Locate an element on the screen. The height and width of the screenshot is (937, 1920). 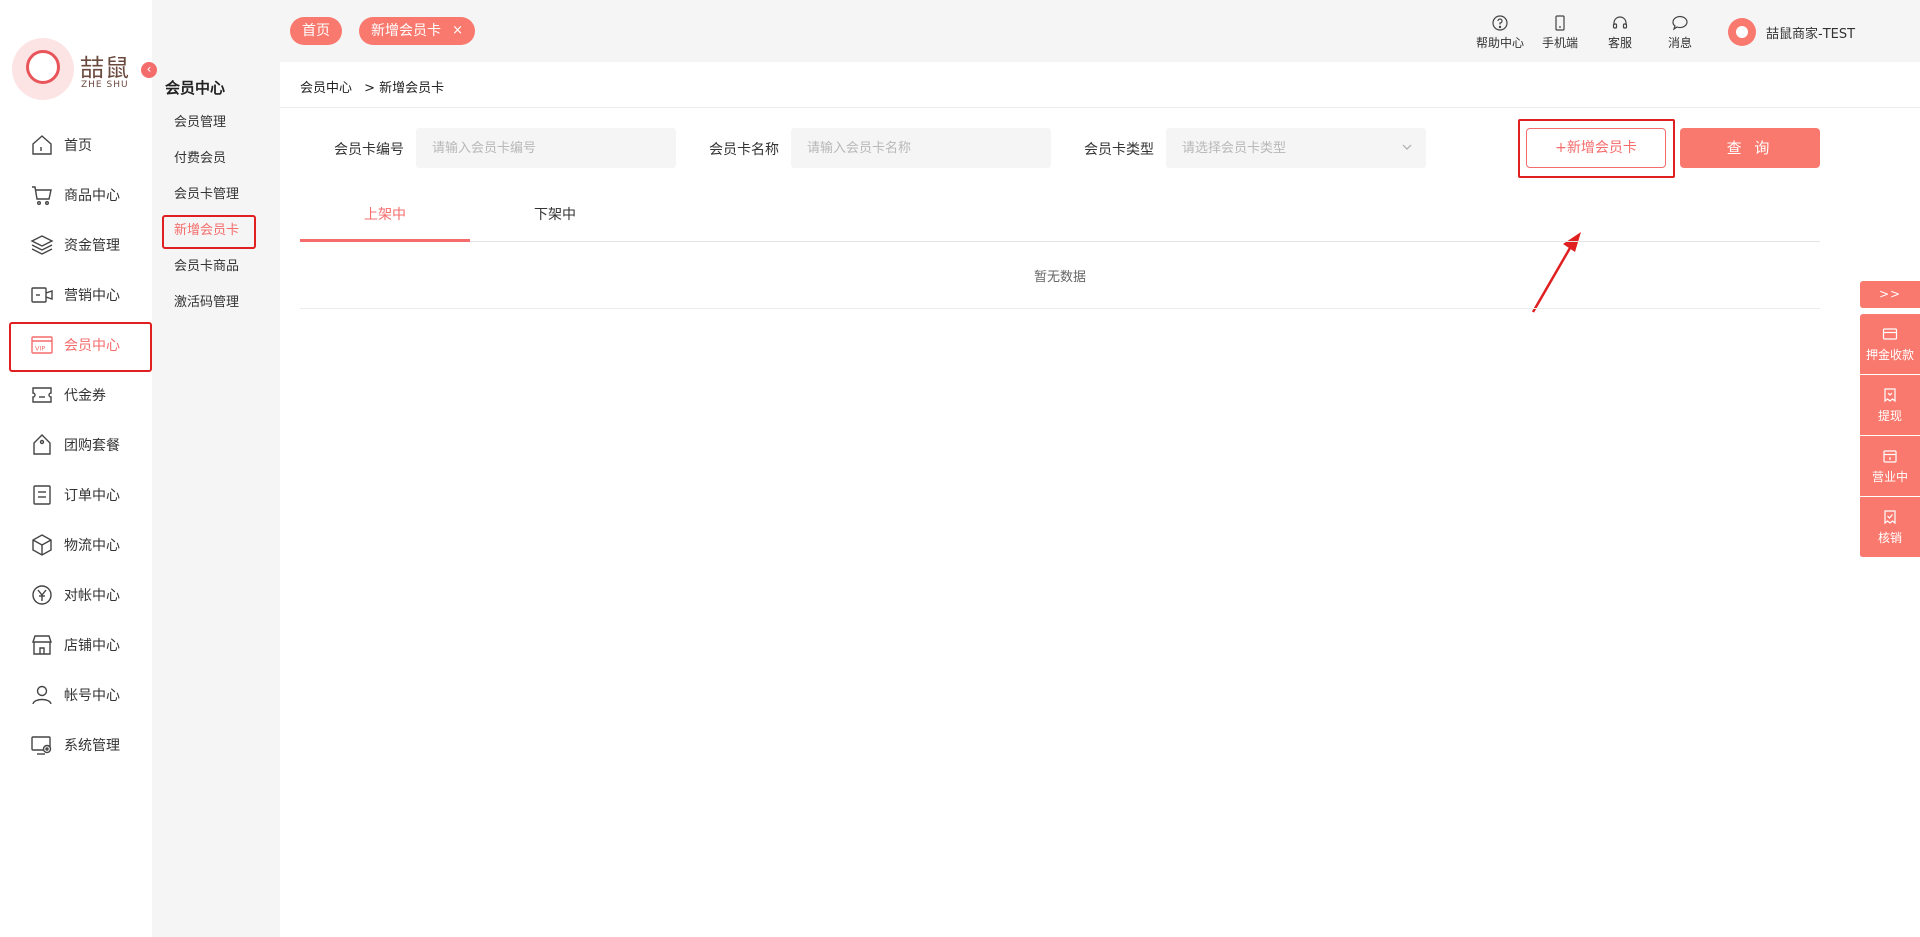
sub-sidebar: 会员中心 会员管理 付费会员 会员卡管理 新增会员卡 会员卡商品 激活码管理 is located at coordinates (216, 468).